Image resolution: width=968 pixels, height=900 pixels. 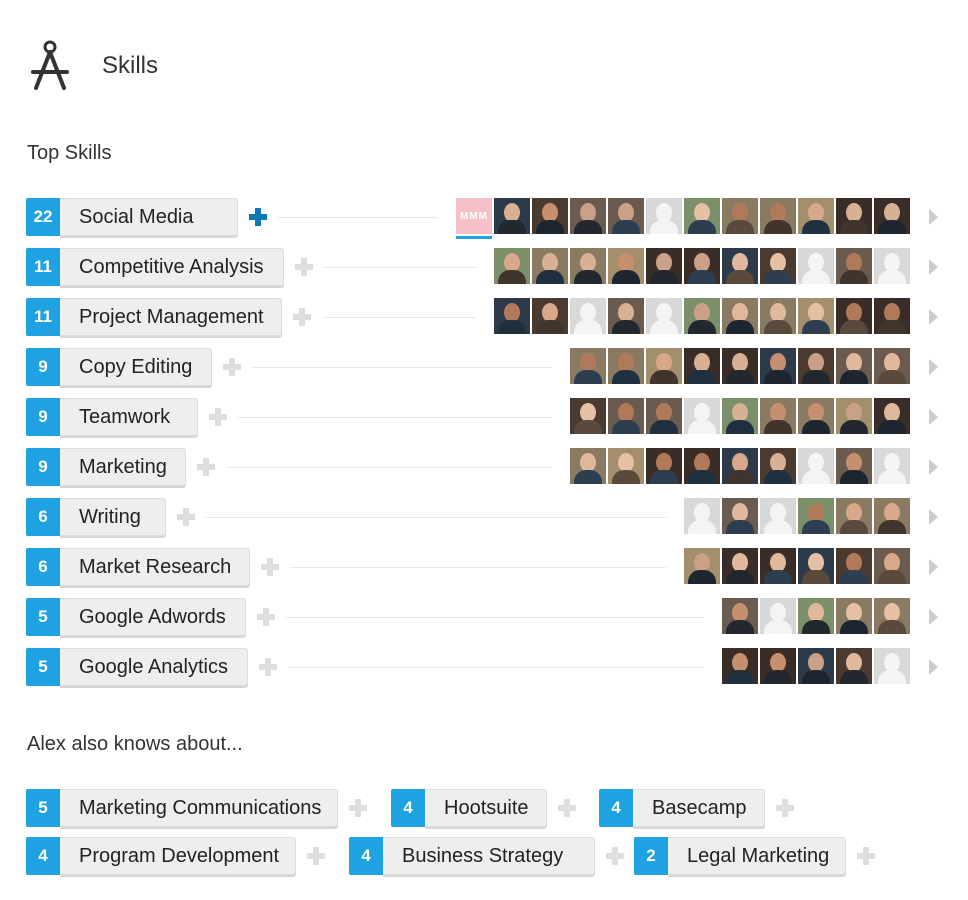 I want to click on skill-name: Market Research, so click(x=155, y=567).